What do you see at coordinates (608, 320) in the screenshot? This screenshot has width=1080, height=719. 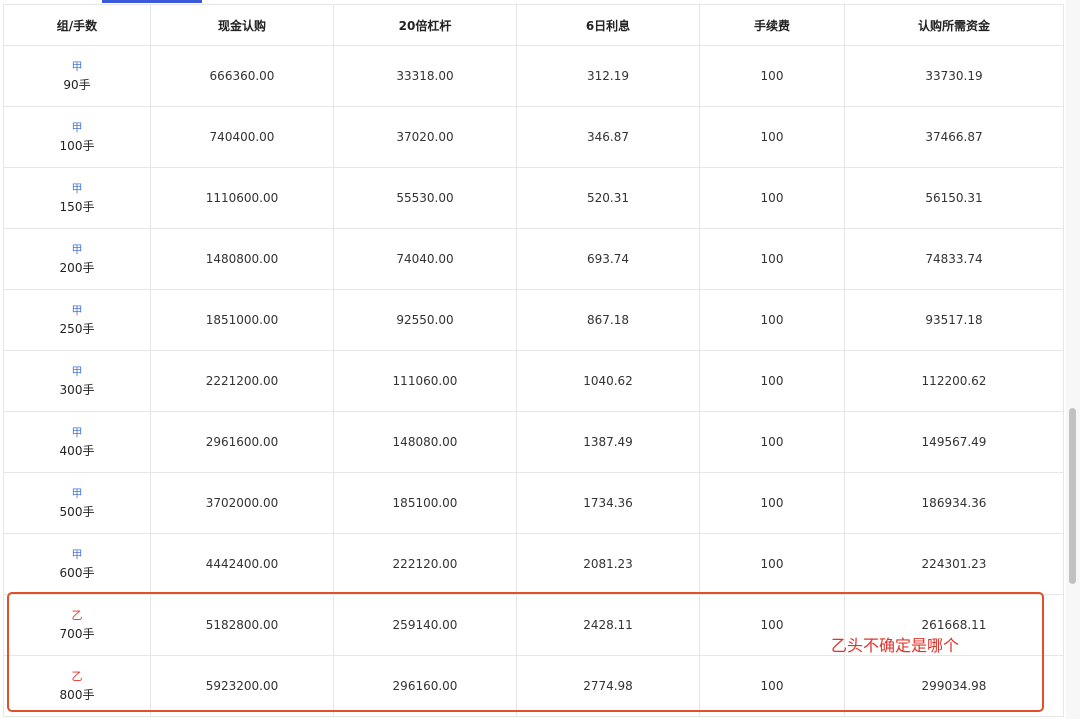 I see `cell-interest: 867.18` at bounding box center [608, 320].